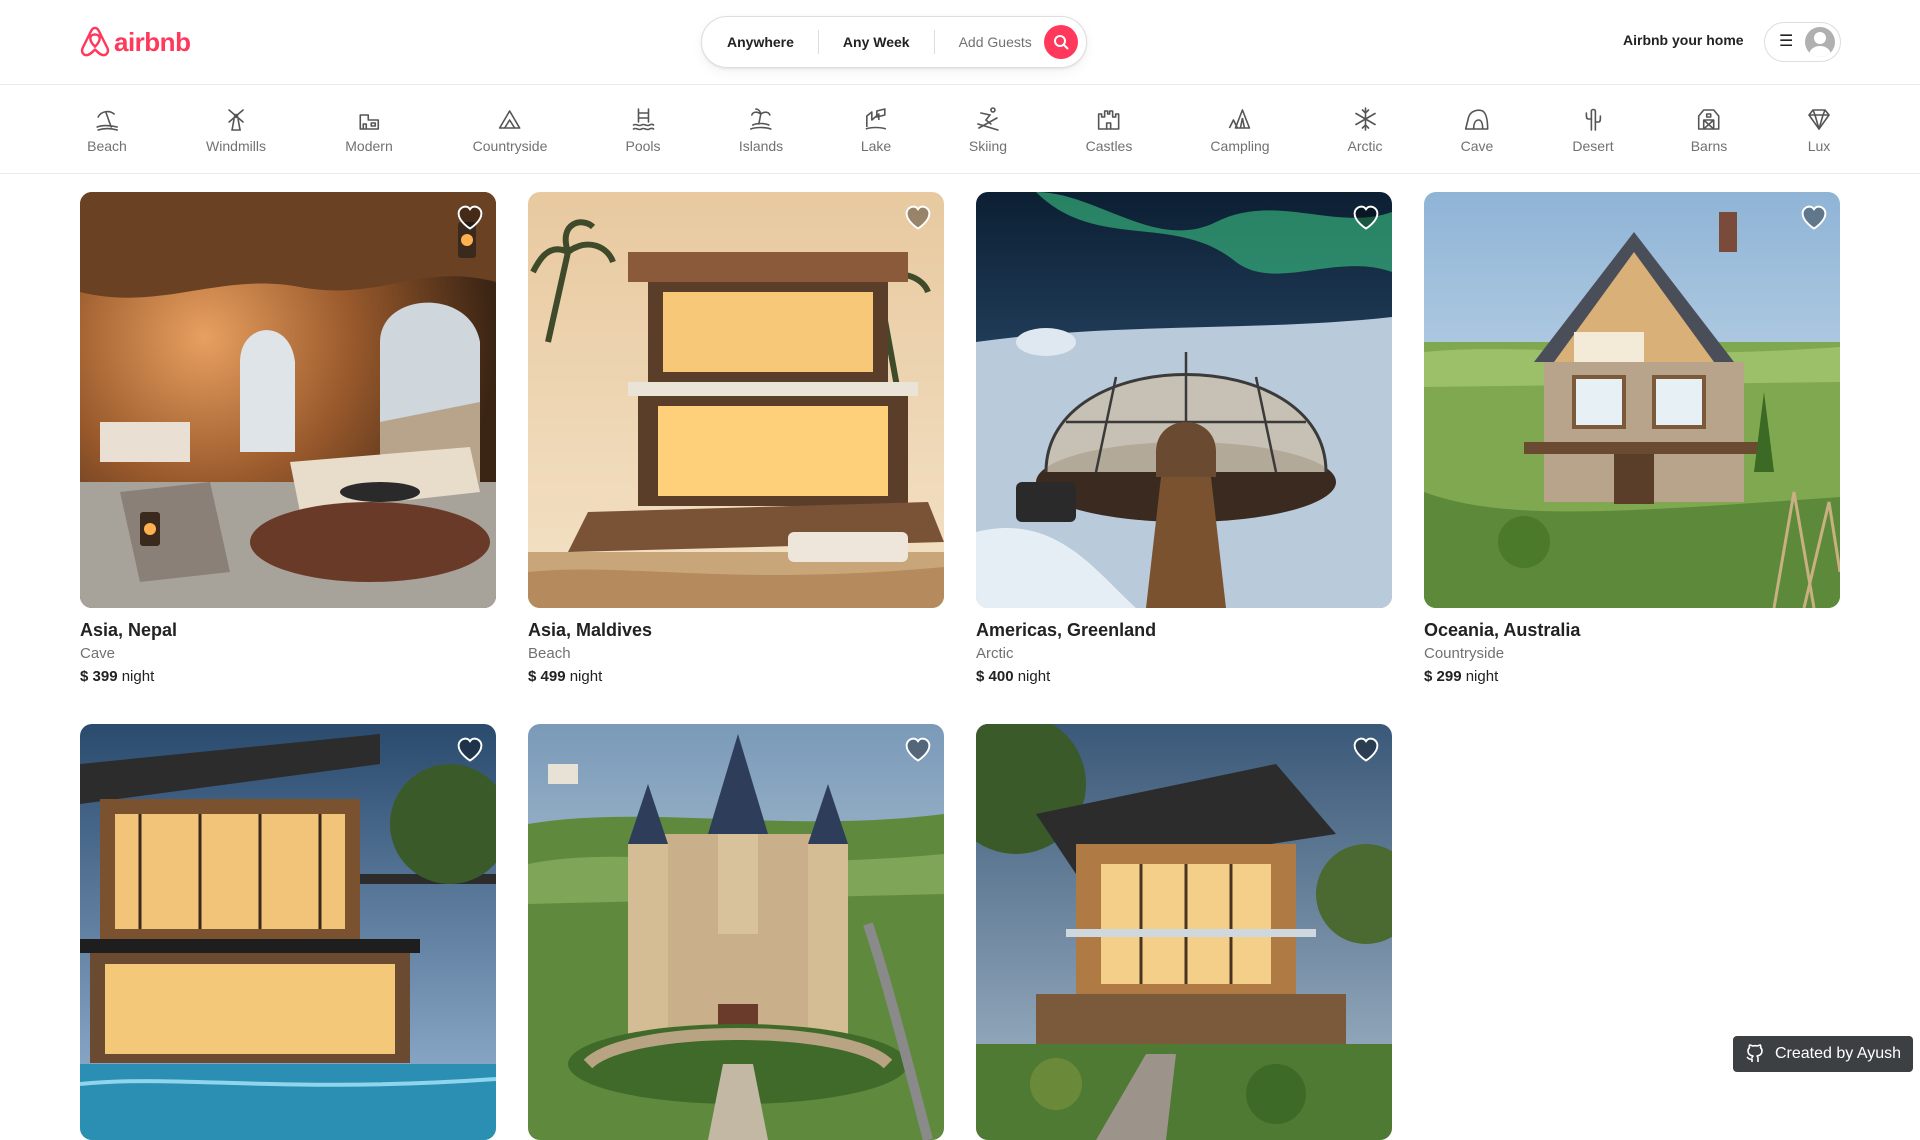  I want to click on category-label: Modern, so click(369, 146).